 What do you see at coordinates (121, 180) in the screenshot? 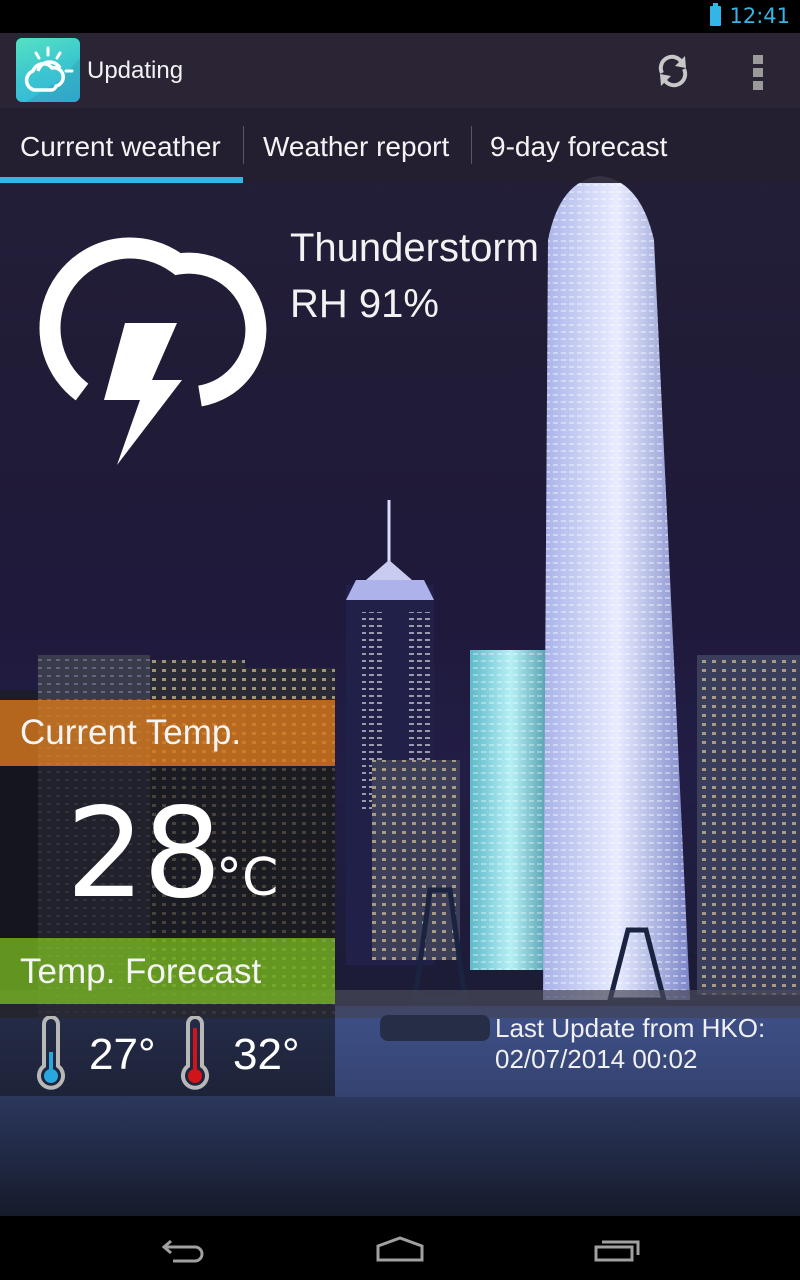
I see `tab-selected-indicator` at bounding box center [121, 180].